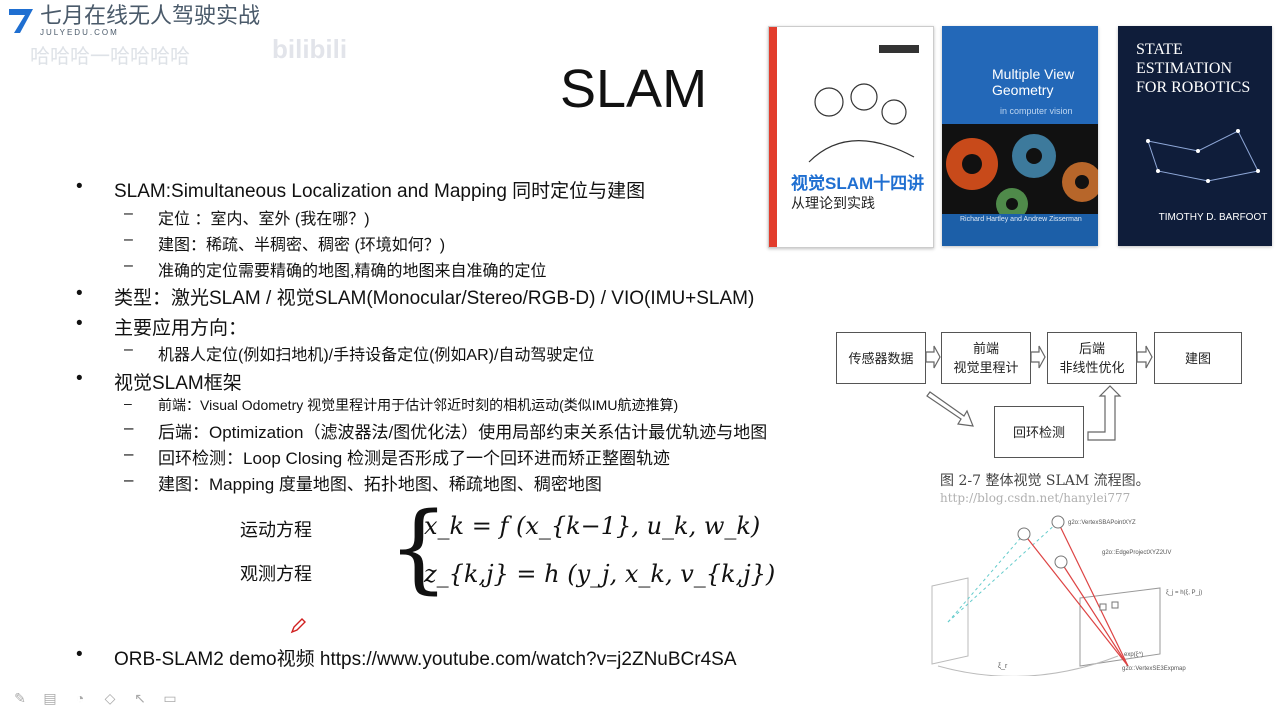 Image resolution: width=1280 pixels, height=720 pixels. Describe the element at coordinates (50, 698) in the screenshot. I see `slides-grid-icon: ▤` at that location.